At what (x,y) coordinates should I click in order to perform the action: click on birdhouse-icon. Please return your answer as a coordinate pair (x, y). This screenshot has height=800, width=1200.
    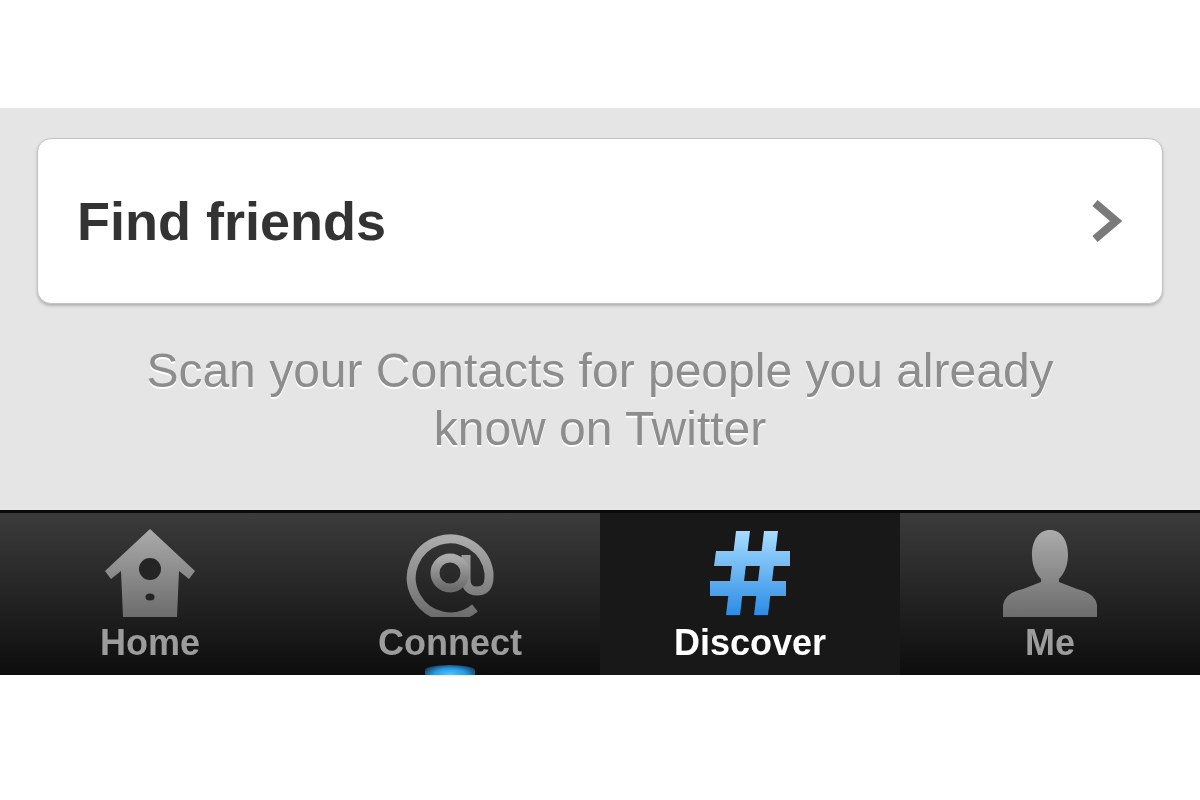
    Looking at the image, I should click on (150, 573).